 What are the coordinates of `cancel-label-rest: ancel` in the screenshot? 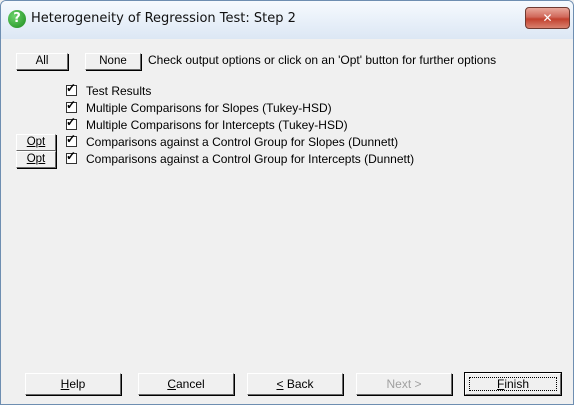 It's located at (190, 384).